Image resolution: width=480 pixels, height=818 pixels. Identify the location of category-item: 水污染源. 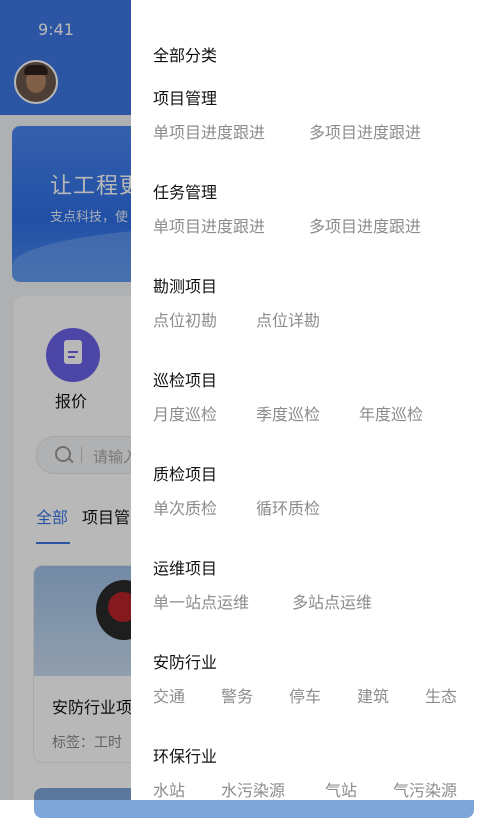
(253, 791).